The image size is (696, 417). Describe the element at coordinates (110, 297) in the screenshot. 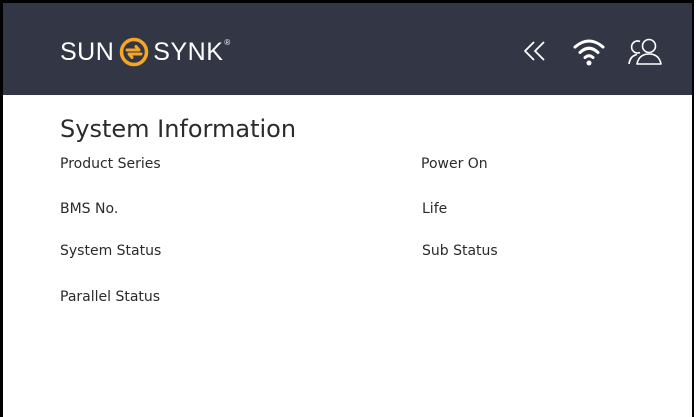

I see `parallel-status-label: Parallel Status` at that location.